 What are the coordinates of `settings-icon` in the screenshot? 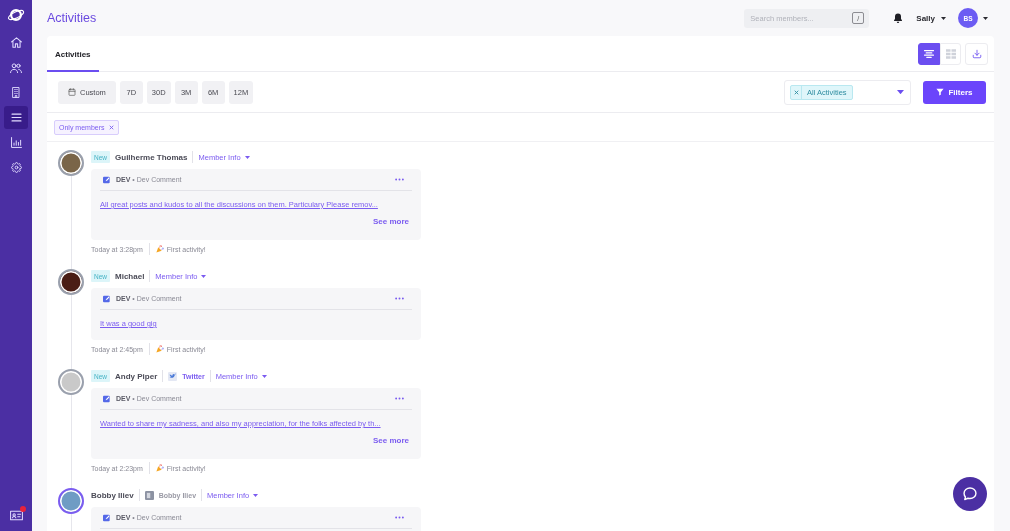 It's located at (16, 167).